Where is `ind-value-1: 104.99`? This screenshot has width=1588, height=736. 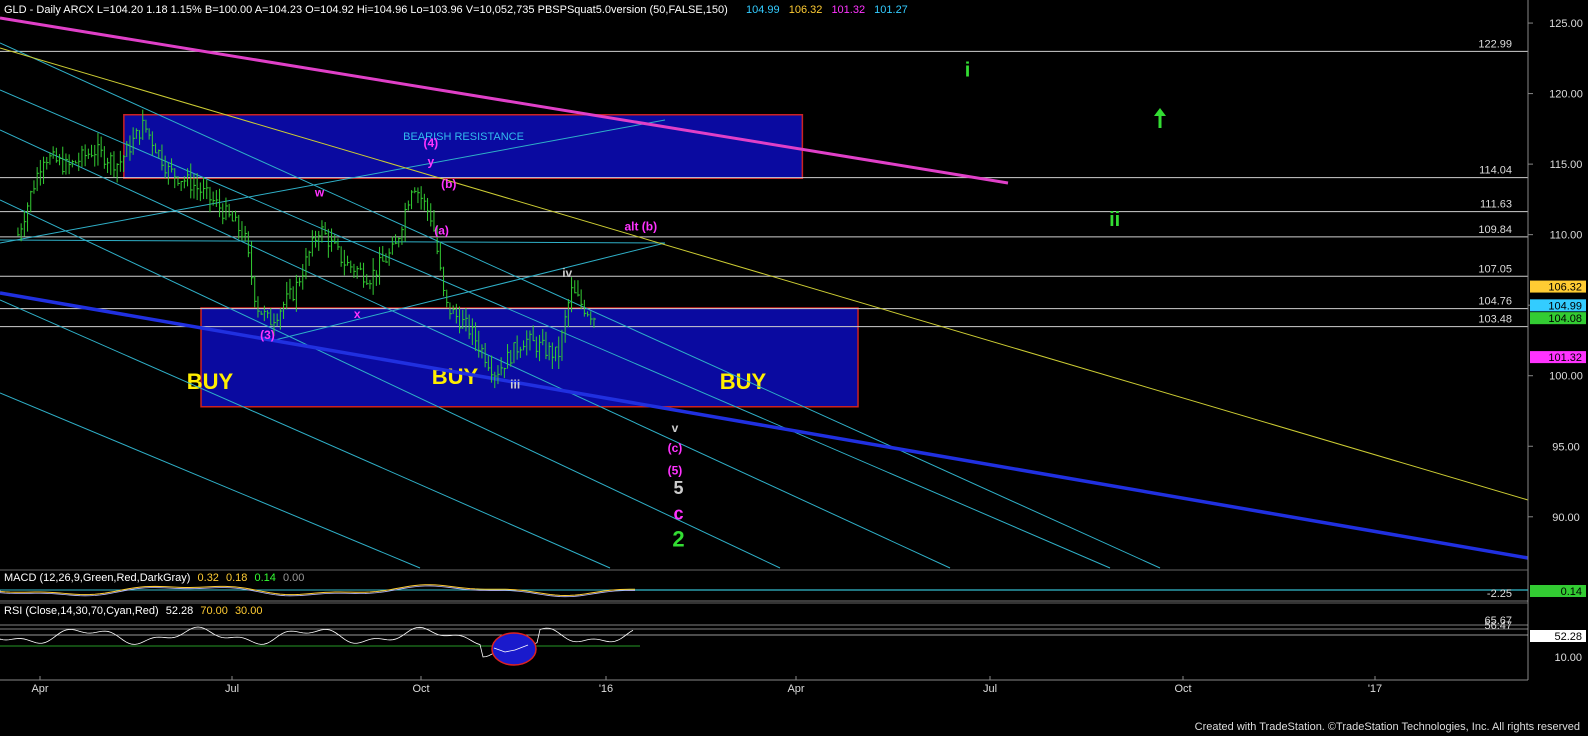 ind-value-1: 104.99 is located at coordinates (763, 10).